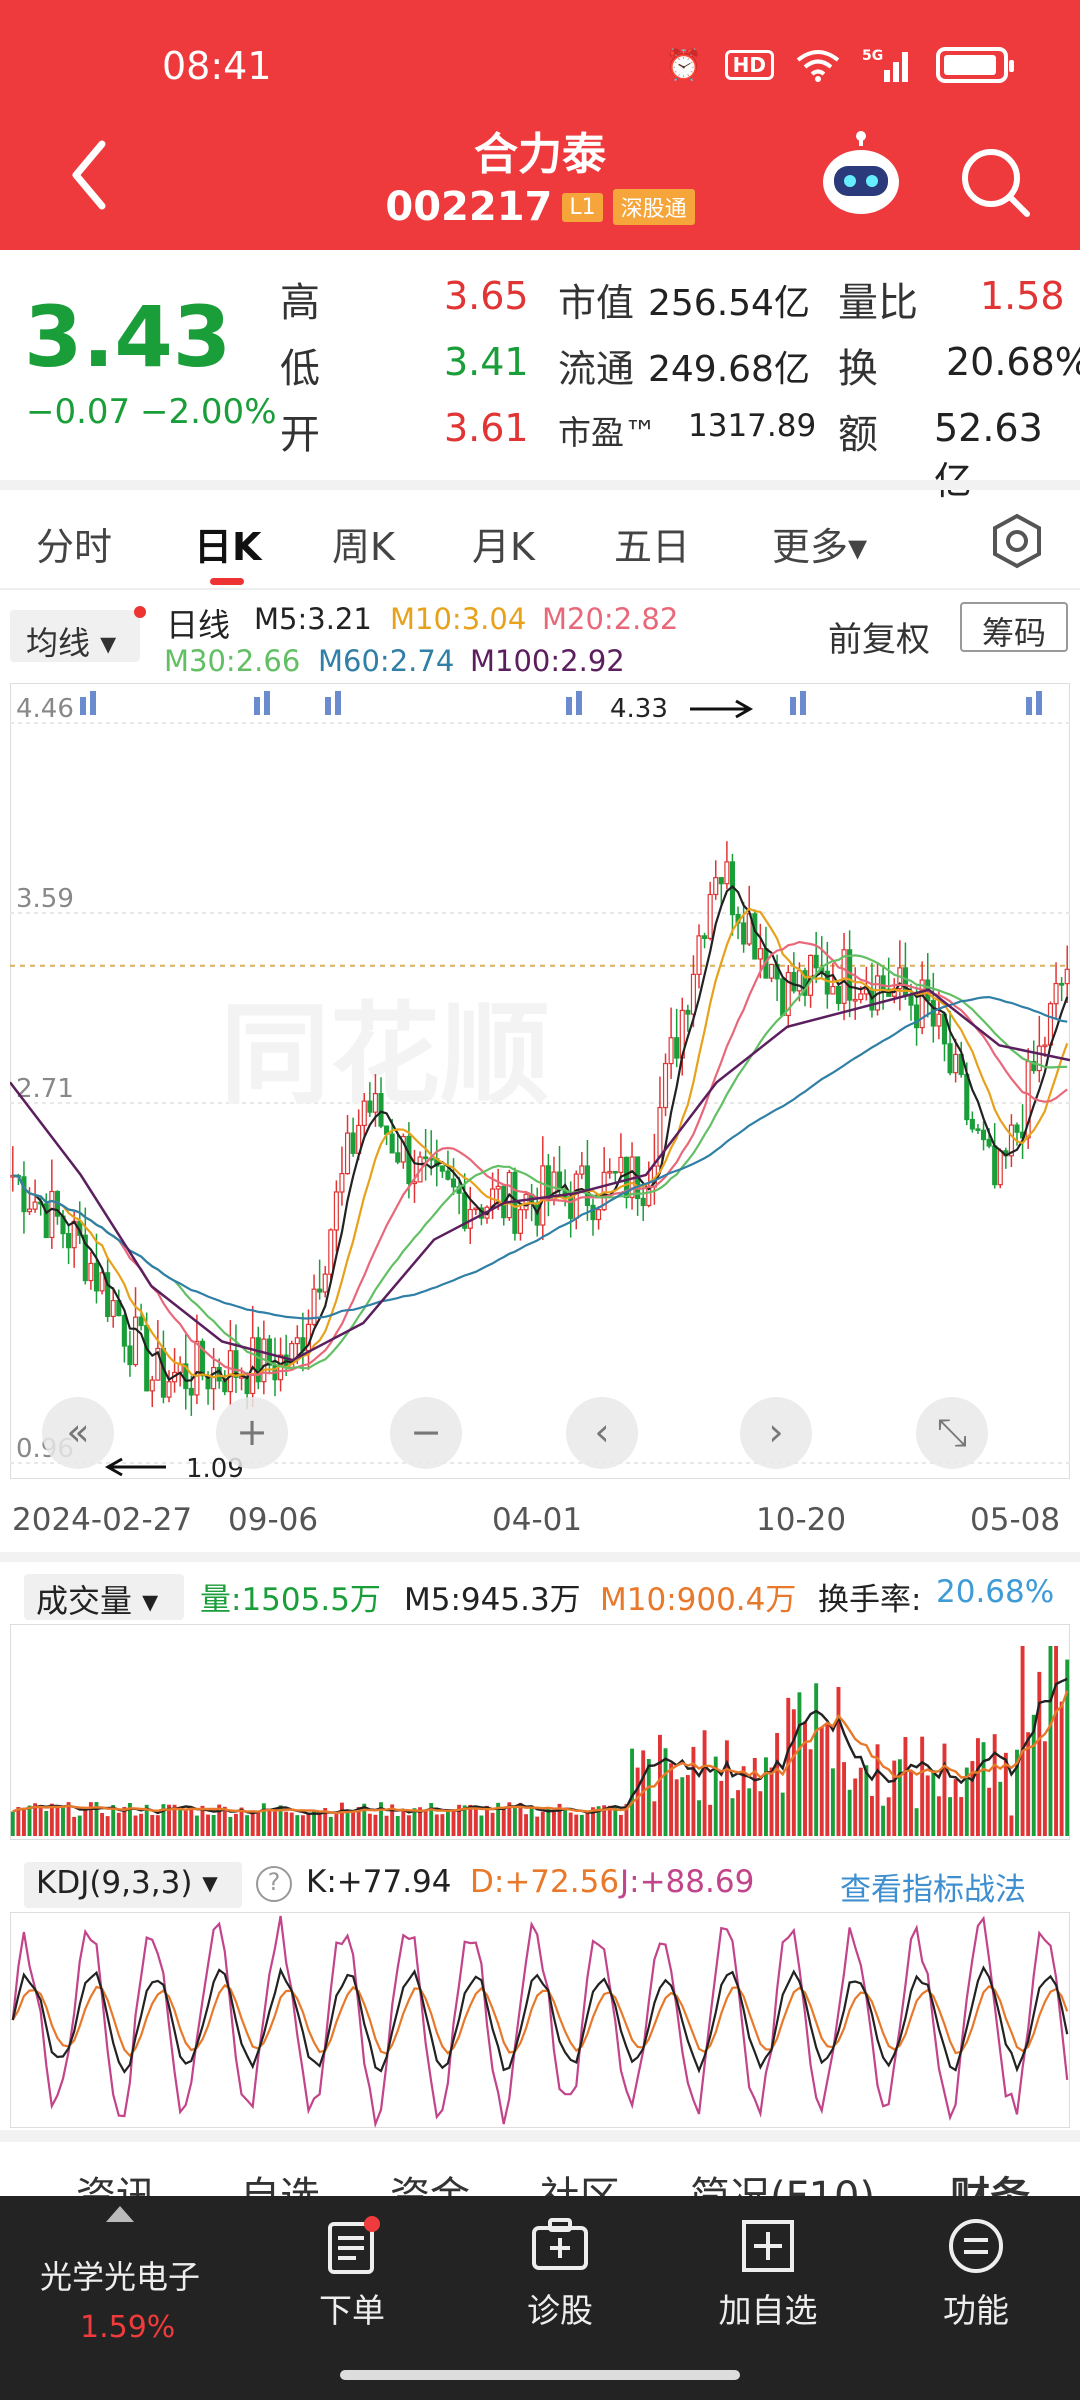  What do you see at coordinates (540, 2020) in the screenshot?
I see `kdj-chart` at bounding box center [540, 2020].